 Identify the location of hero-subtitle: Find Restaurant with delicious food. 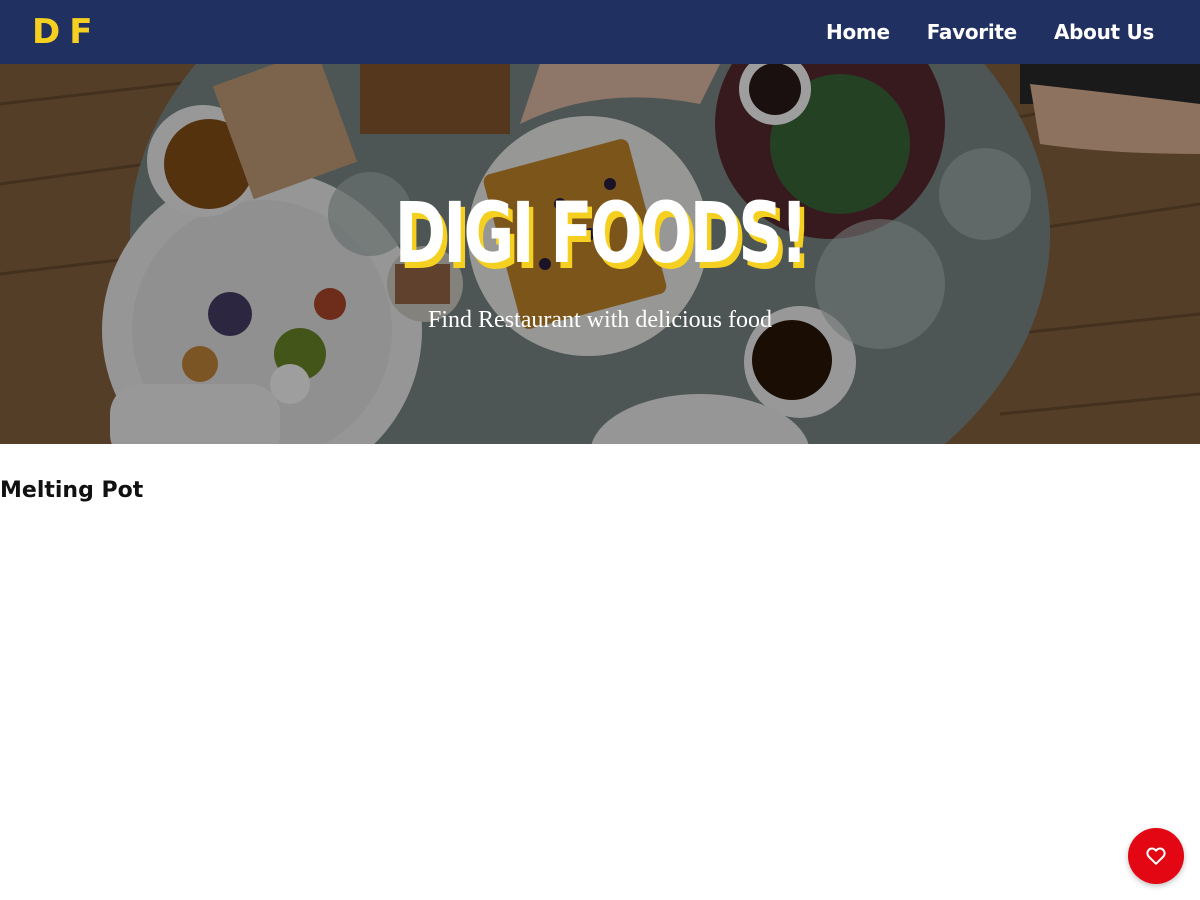
(600, 320).